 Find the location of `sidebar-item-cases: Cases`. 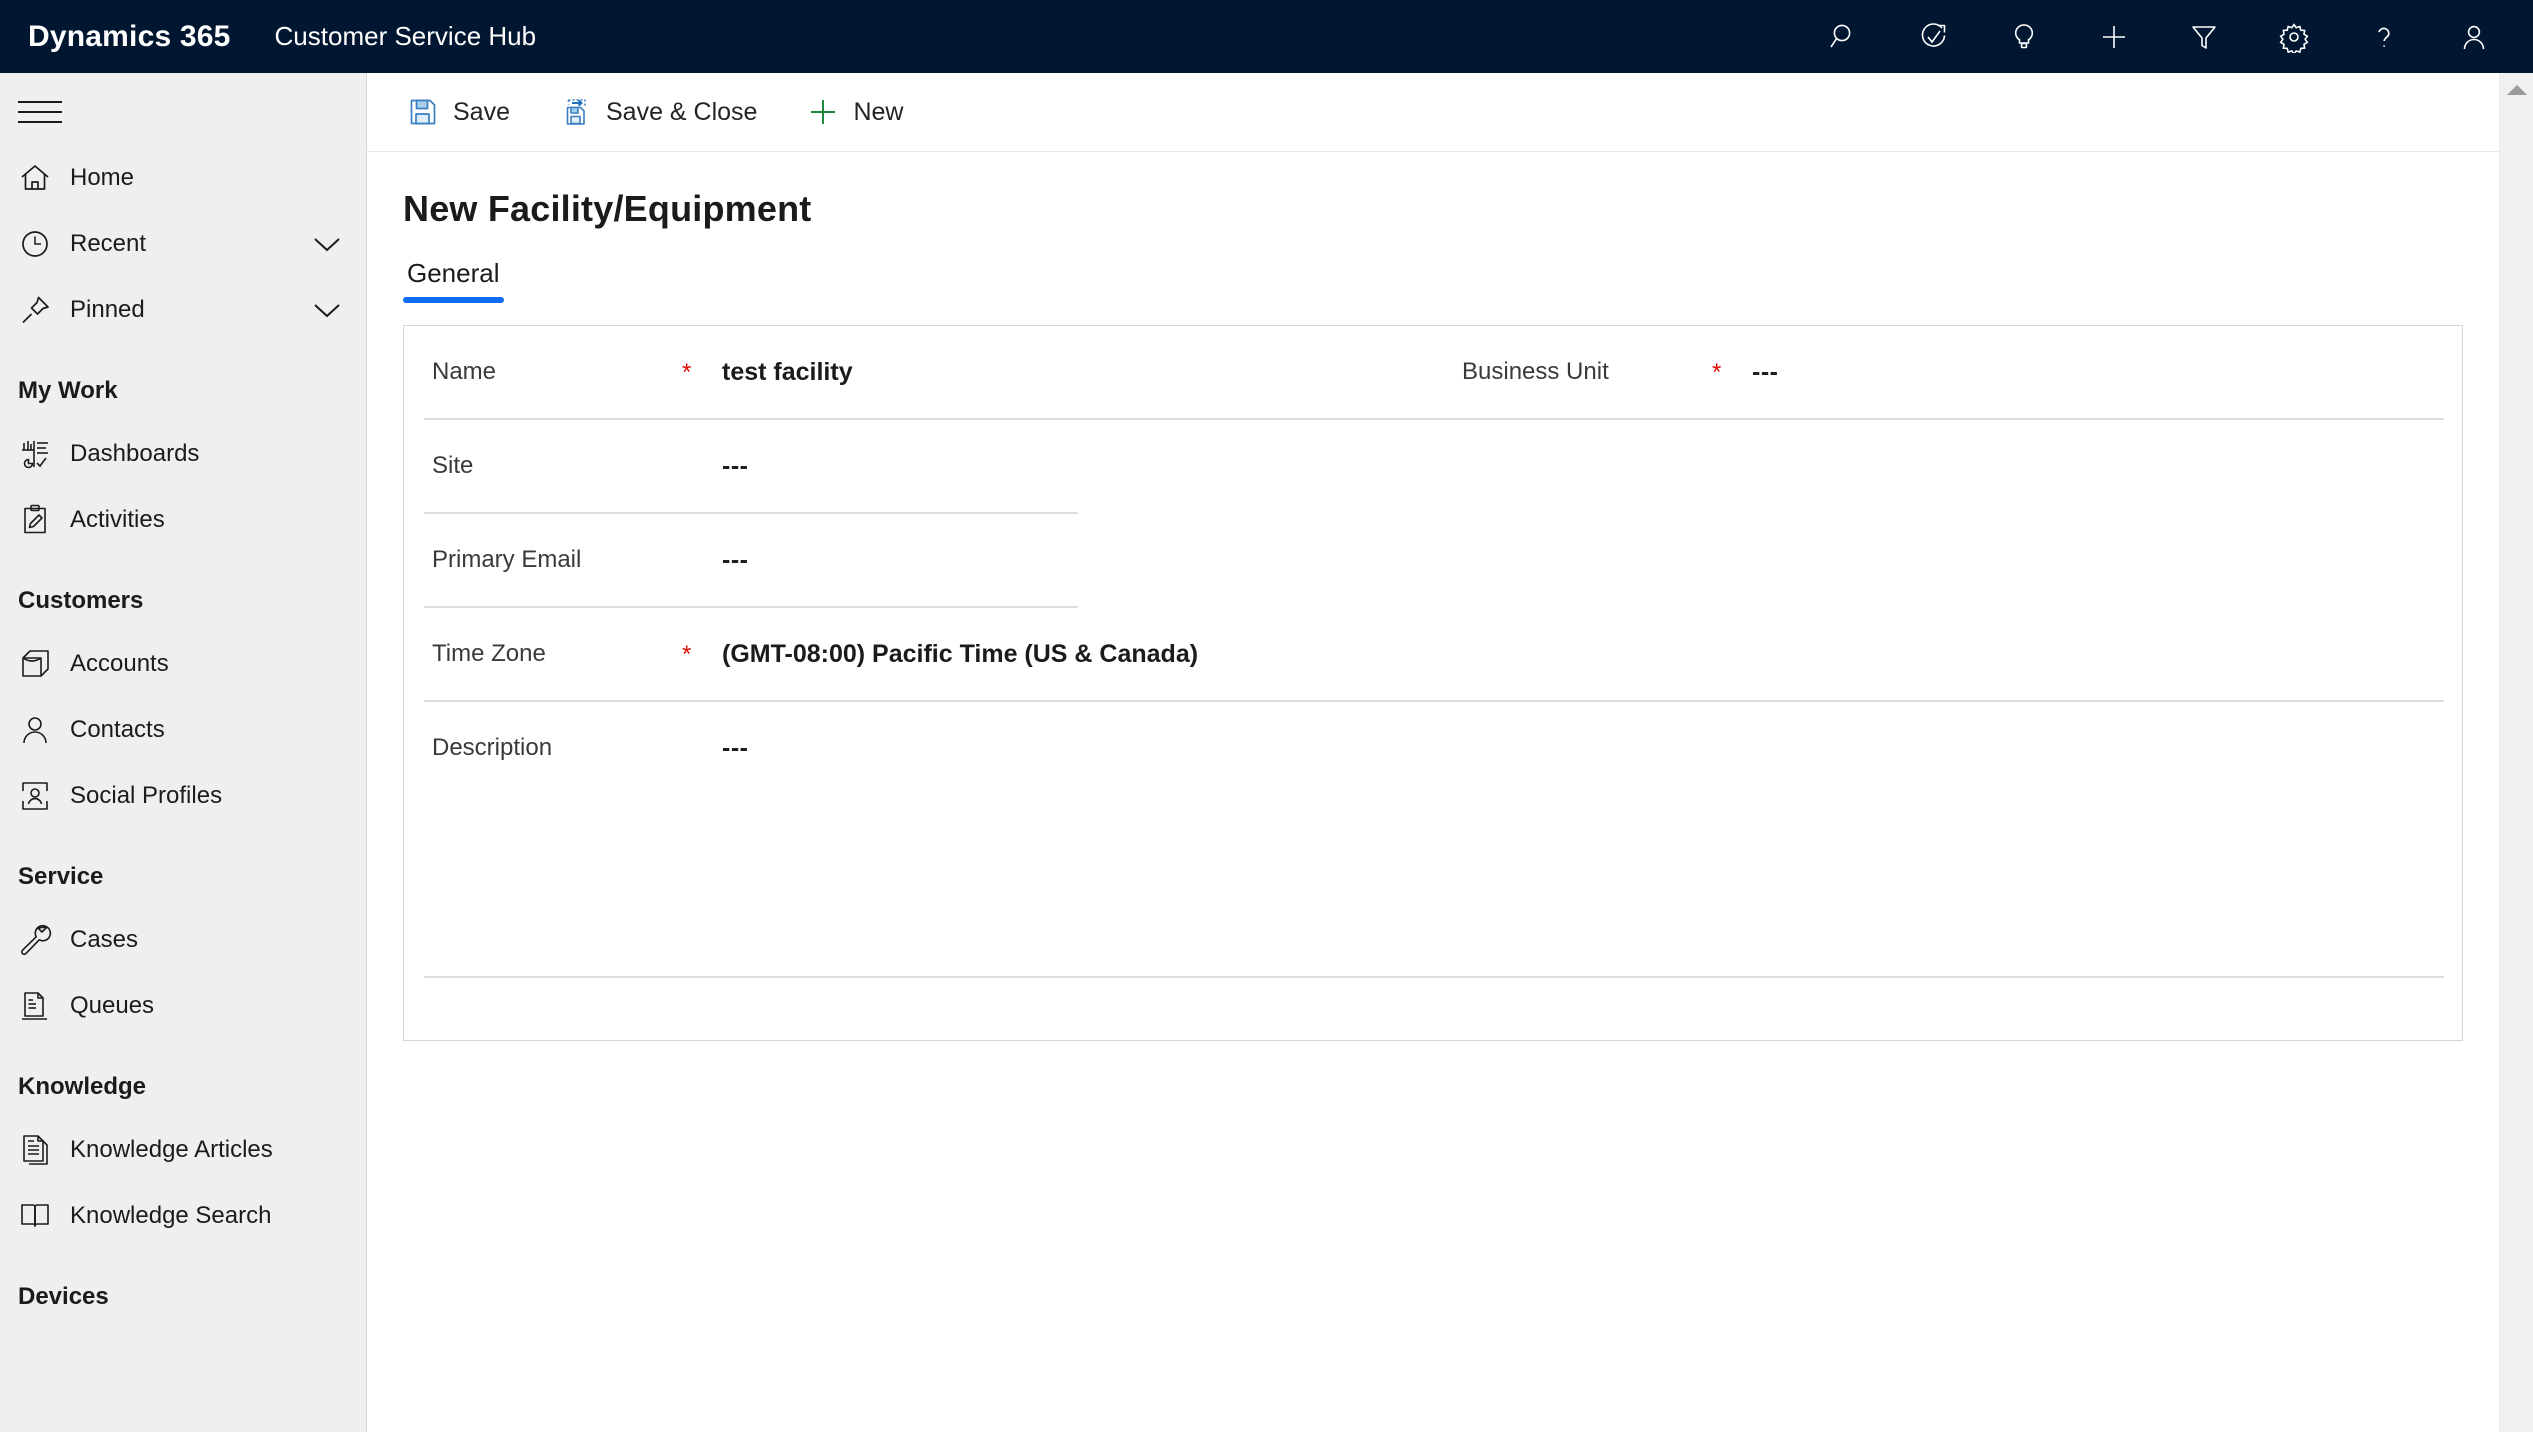

sidebar-item-cases: Cases is located at coordinates (183, 940).